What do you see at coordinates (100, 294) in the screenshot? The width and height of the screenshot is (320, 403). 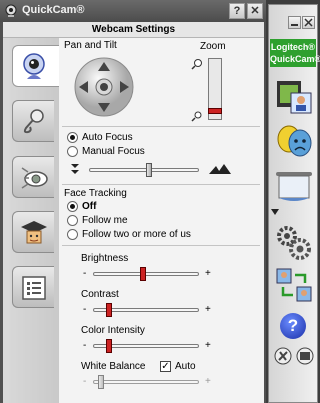 I see `contrast-label: Contrast` at bounding box center [100, 294].